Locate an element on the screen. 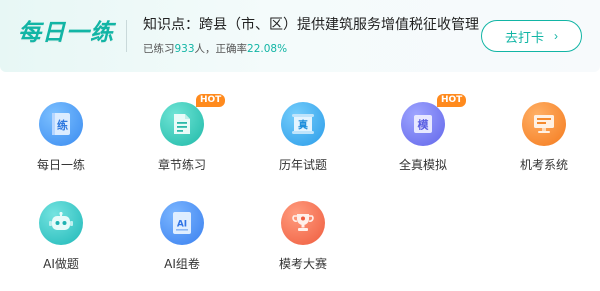 This screenshot has height=291, width=600. feature-computer-exam: 机考系统 is located at coordinates (543, 145).